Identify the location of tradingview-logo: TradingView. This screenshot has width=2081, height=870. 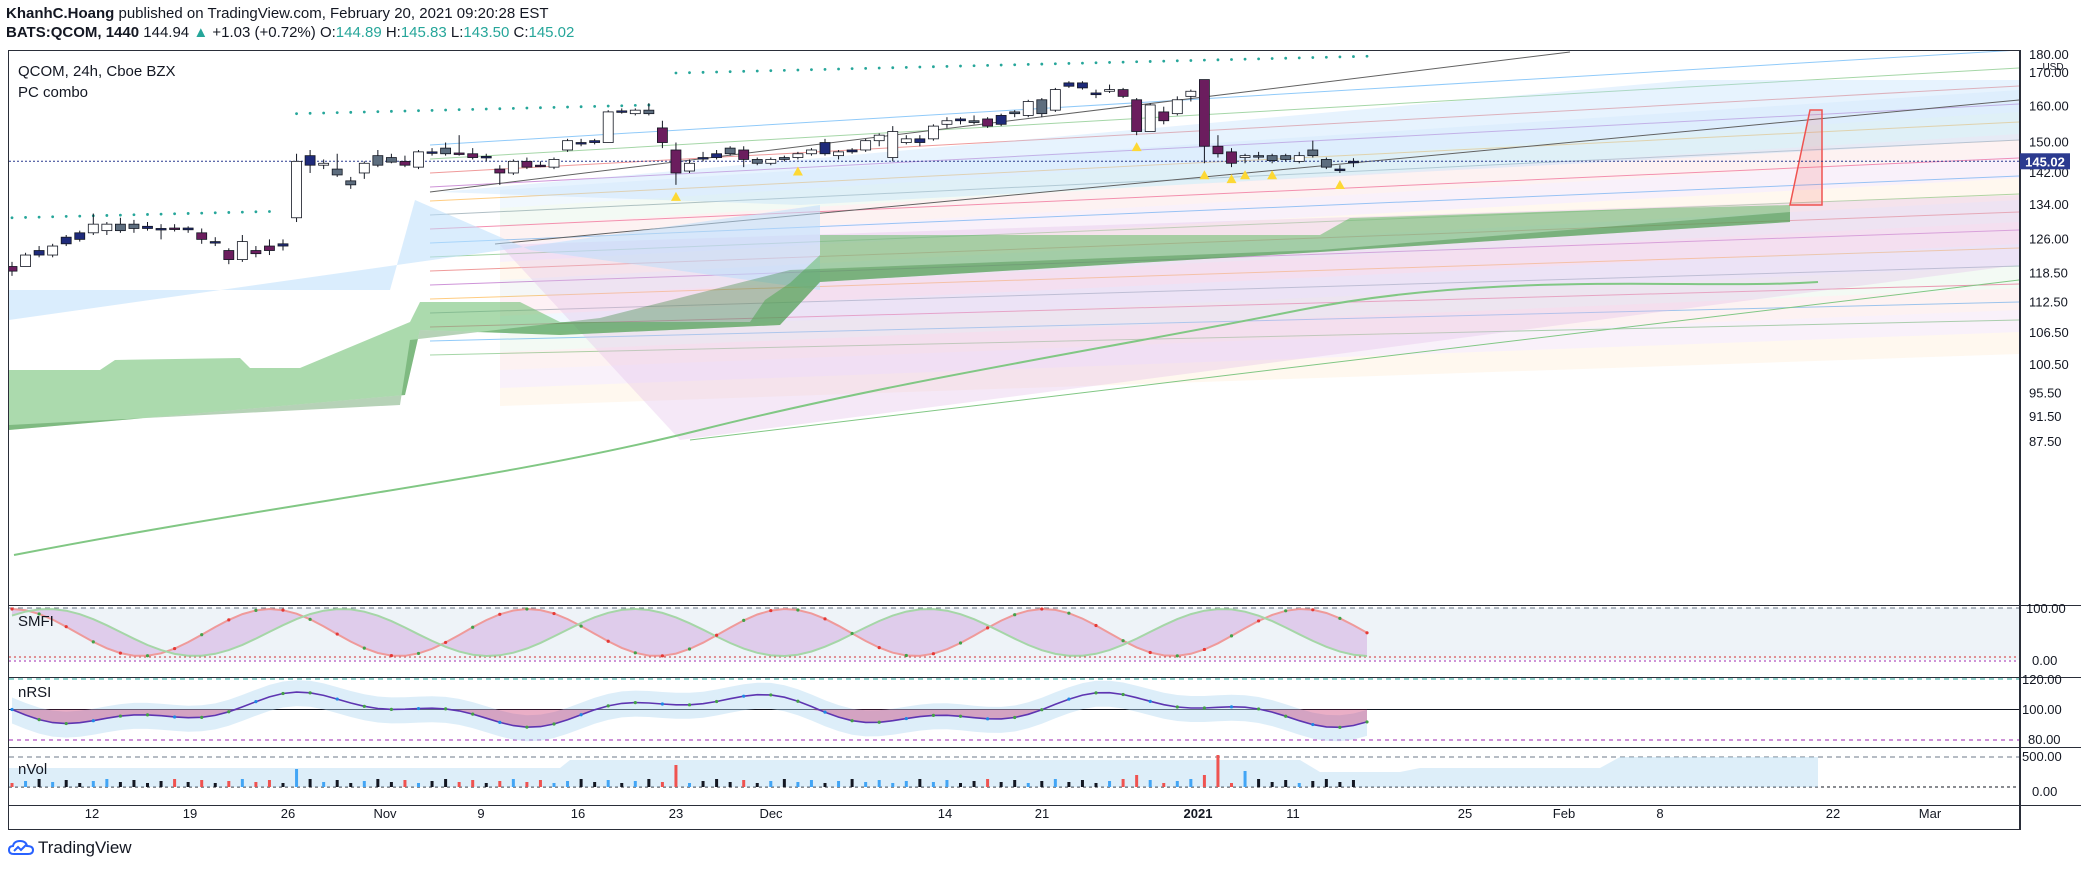
(70, 848).